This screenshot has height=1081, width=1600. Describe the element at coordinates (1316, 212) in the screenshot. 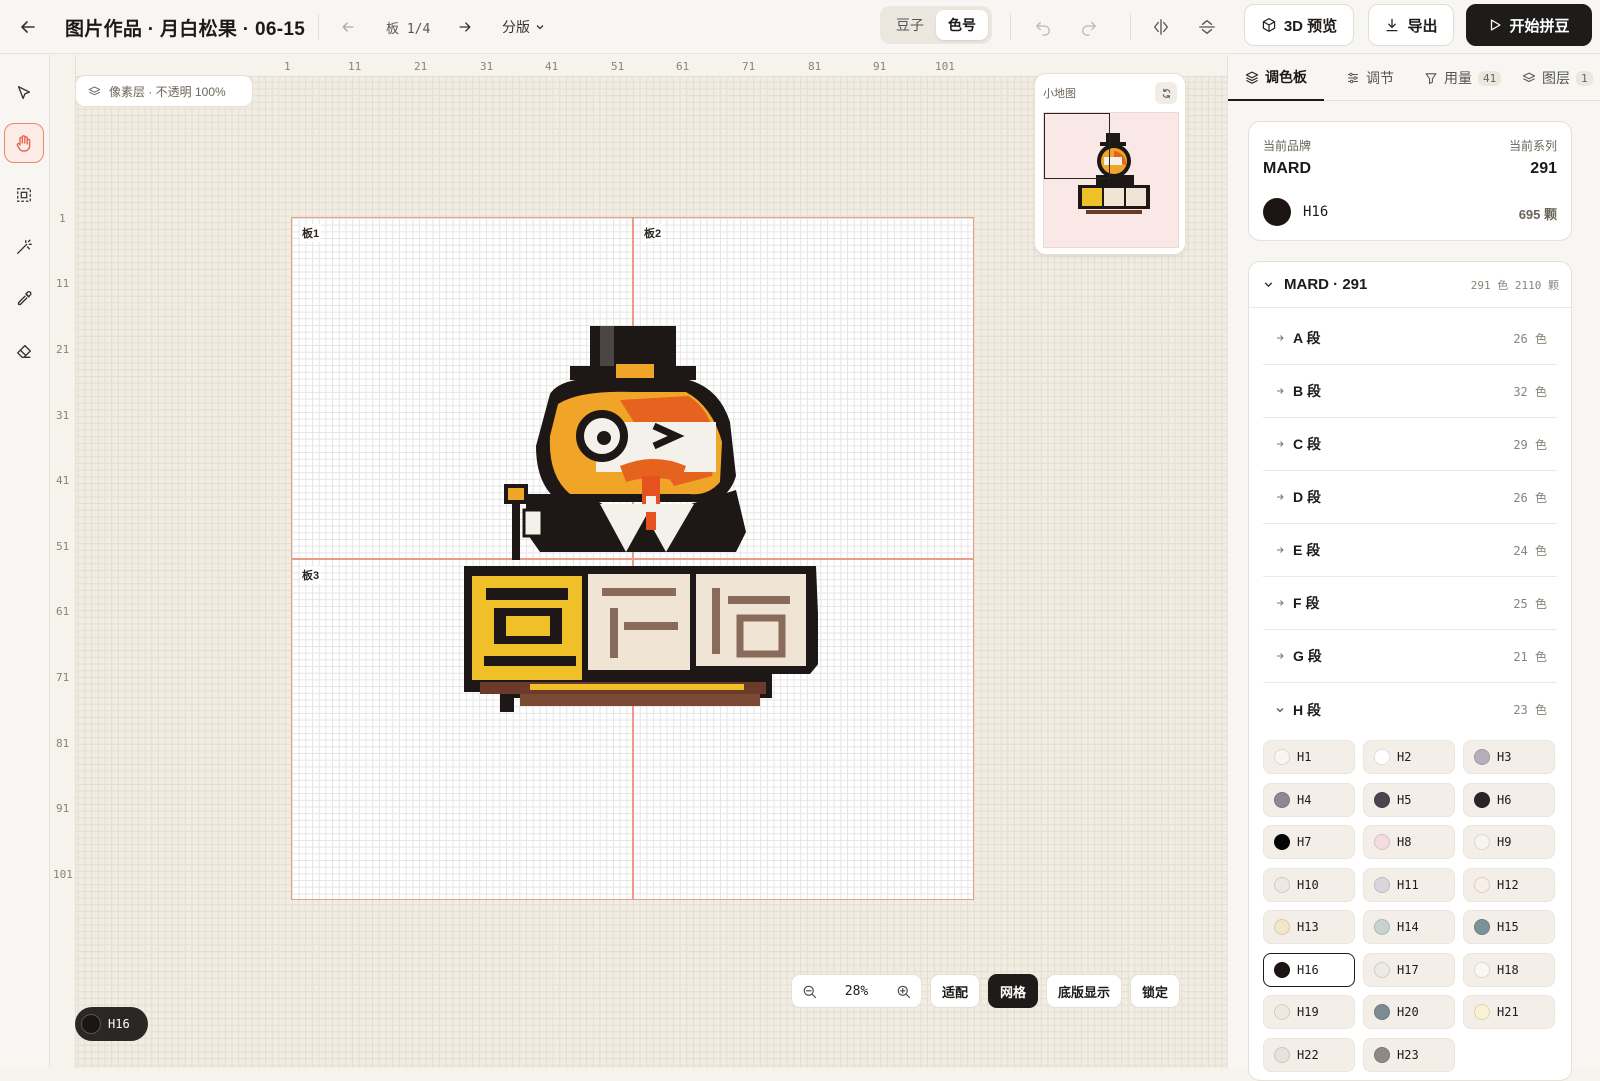

I see `selected-color-code: H16` at that location.